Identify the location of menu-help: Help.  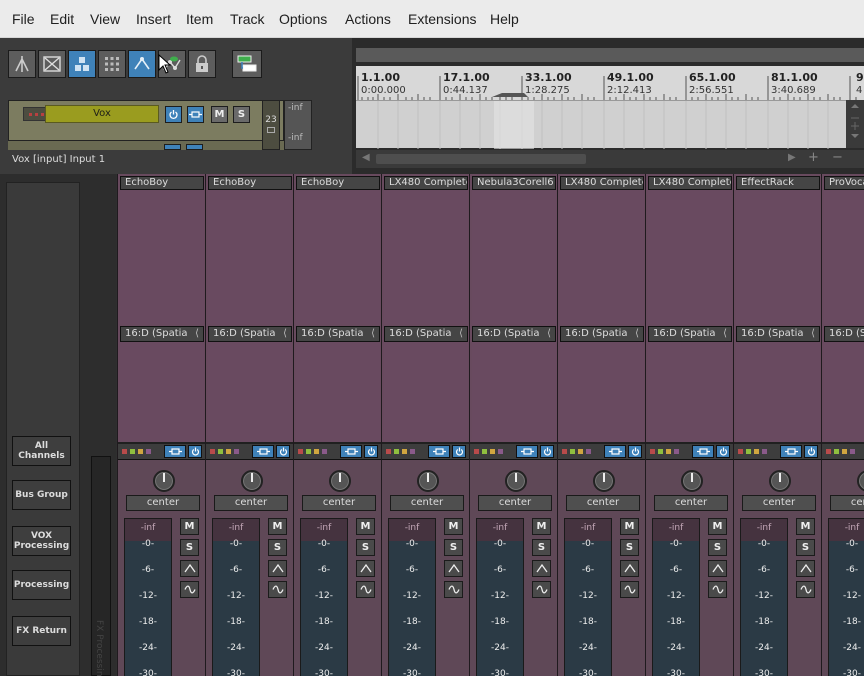
(504, 19).